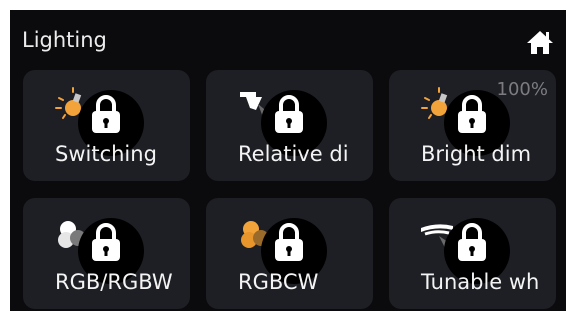 This screenshot has width=570, height=323. Describe the element at coordinates (540, 42) in the screenshot. I see `home-icon` at that location.